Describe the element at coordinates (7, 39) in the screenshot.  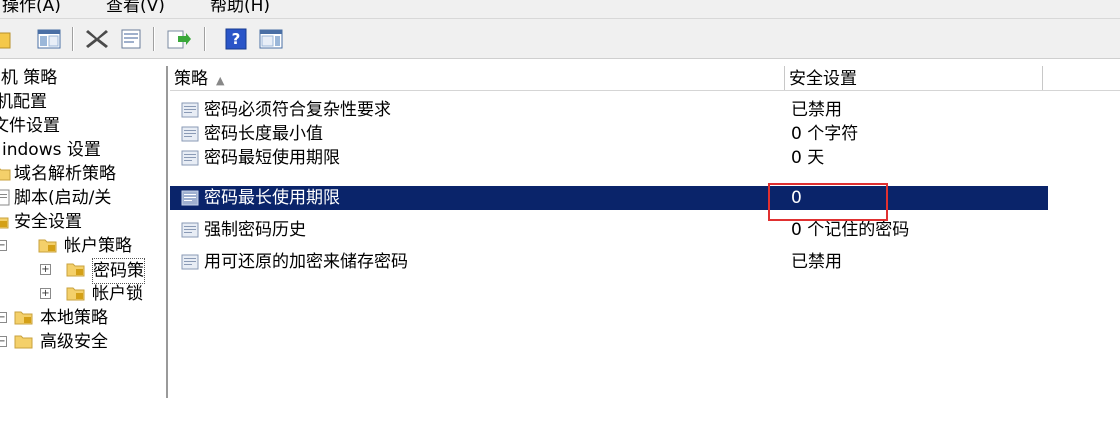
I see `up-folder-icon` at that location.